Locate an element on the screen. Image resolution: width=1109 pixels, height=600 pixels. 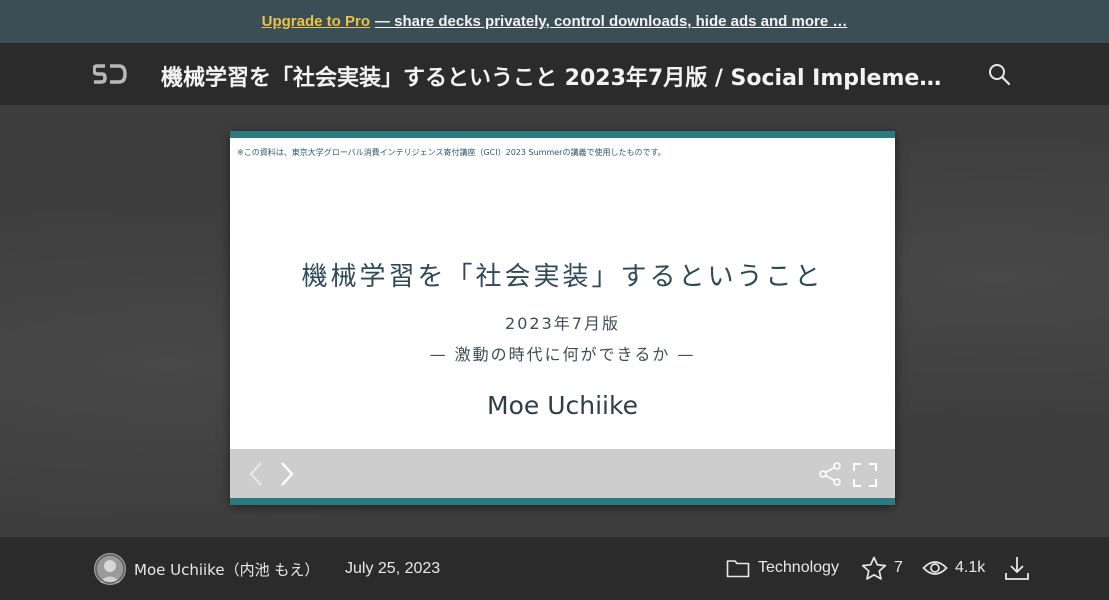
speakerdeck-logo-icon is located at coordinates (110, 74).